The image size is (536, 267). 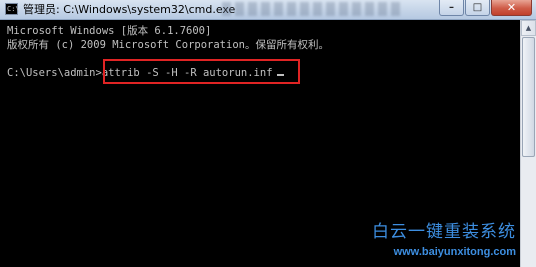 I want to click on command-highlight-box, so click(x=201, y=71).